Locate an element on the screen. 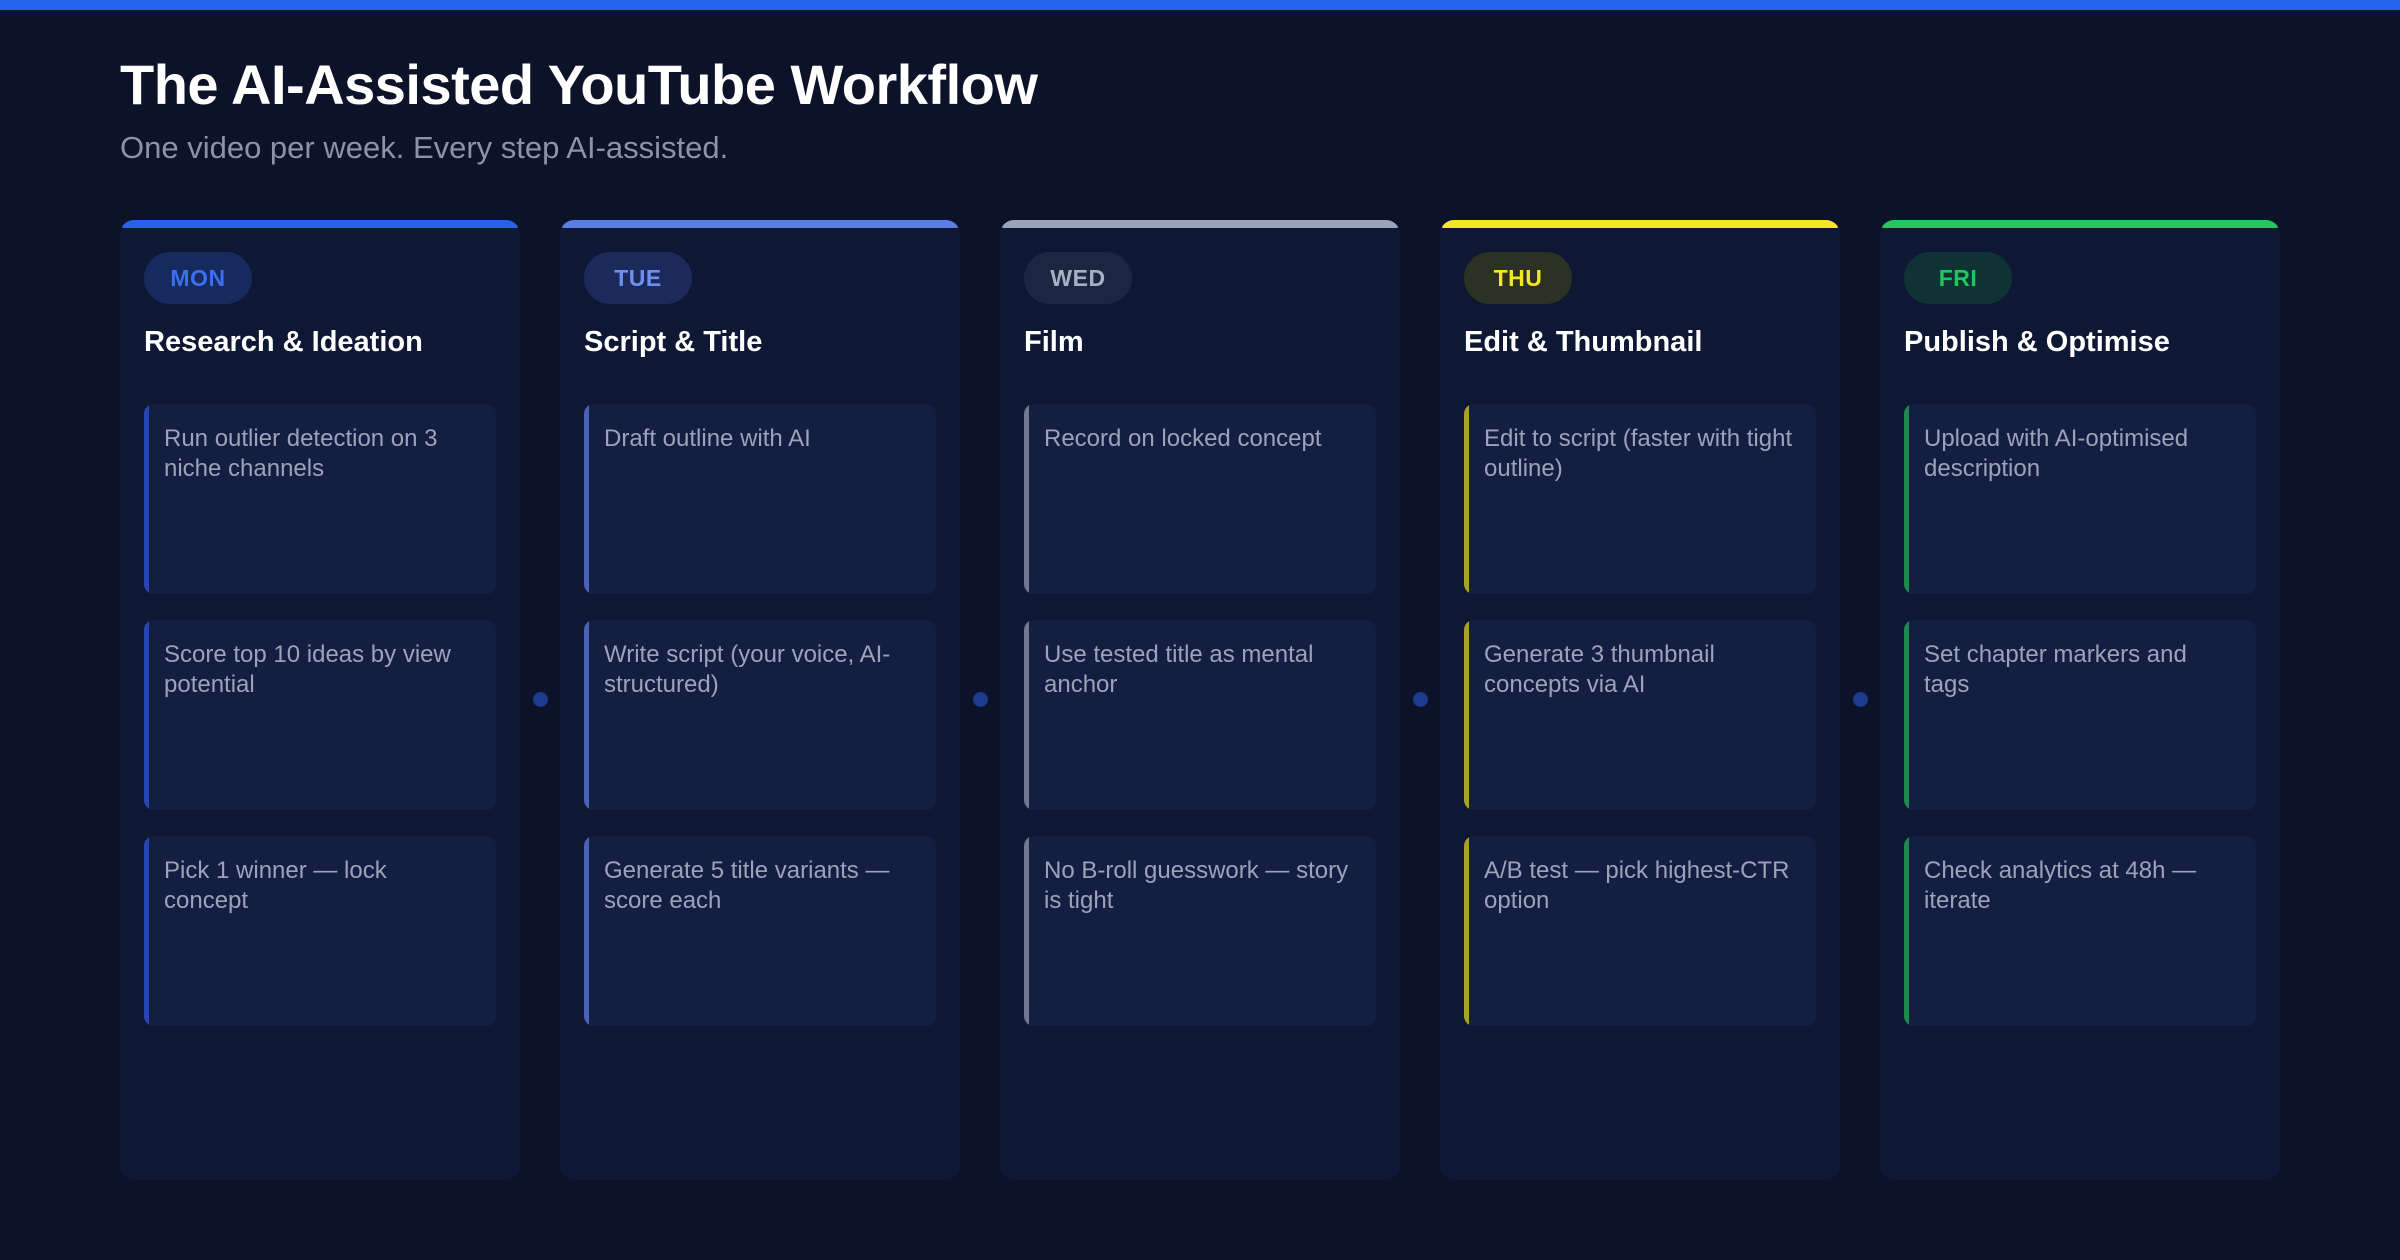 The width and height of the screenshot is (2400, 1260). task-card: Generate 5 title variants — score each is located at coordinates (760, 931).